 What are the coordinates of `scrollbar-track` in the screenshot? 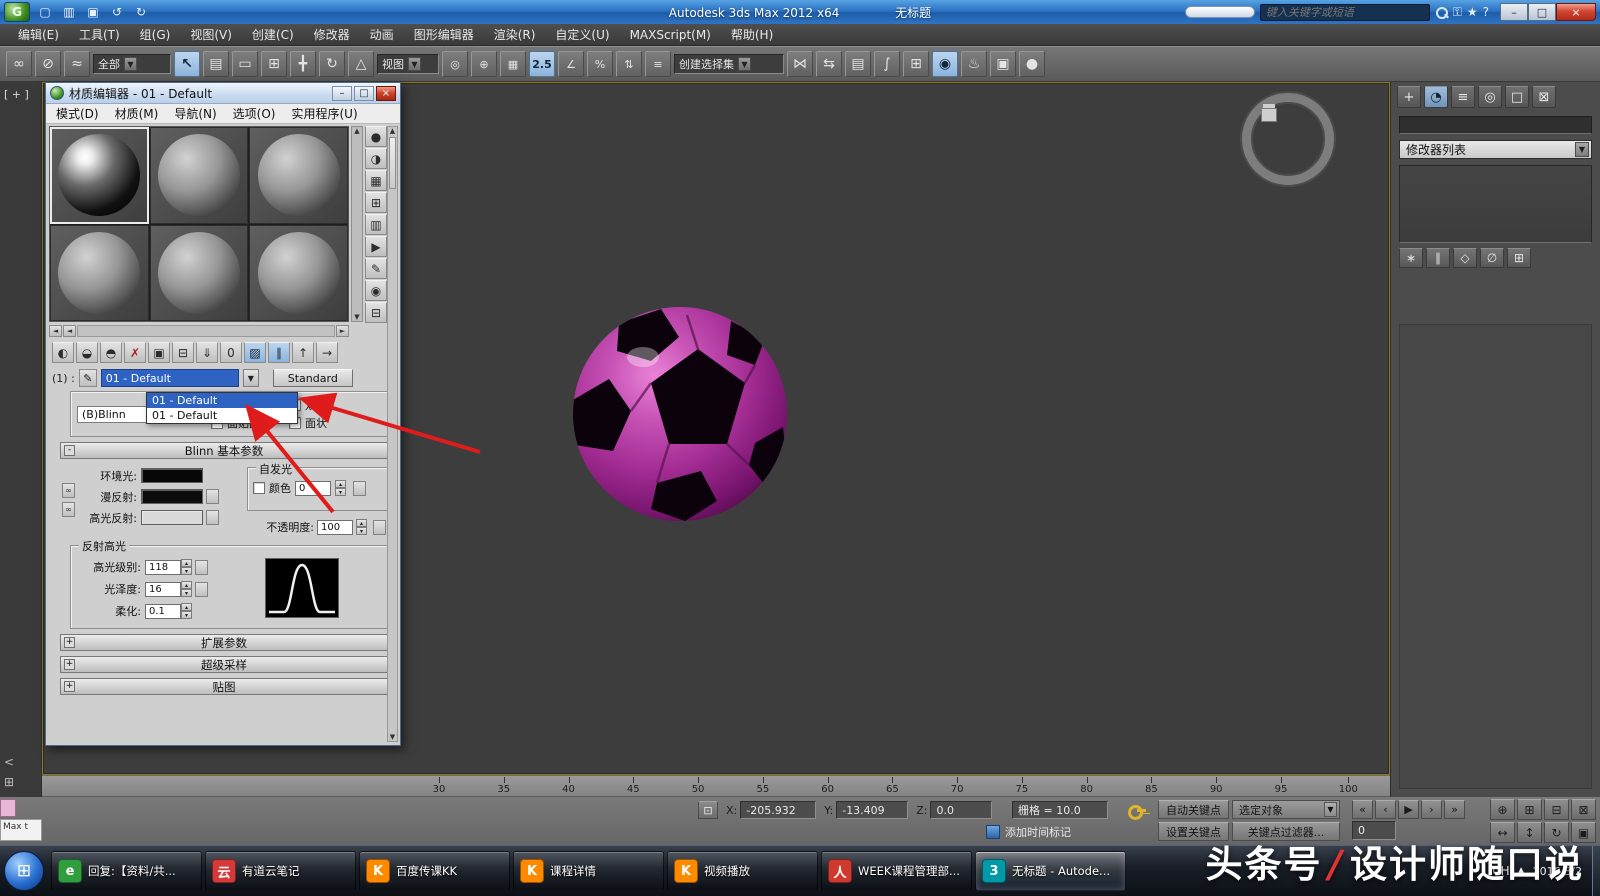 It's located at (206, 331).